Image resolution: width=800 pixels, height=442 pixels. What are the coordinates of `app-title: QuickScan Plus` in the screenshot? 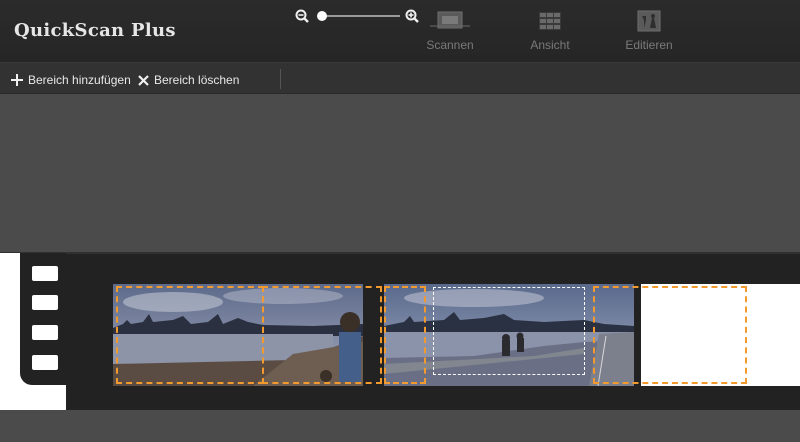 It's located at (95, 30).